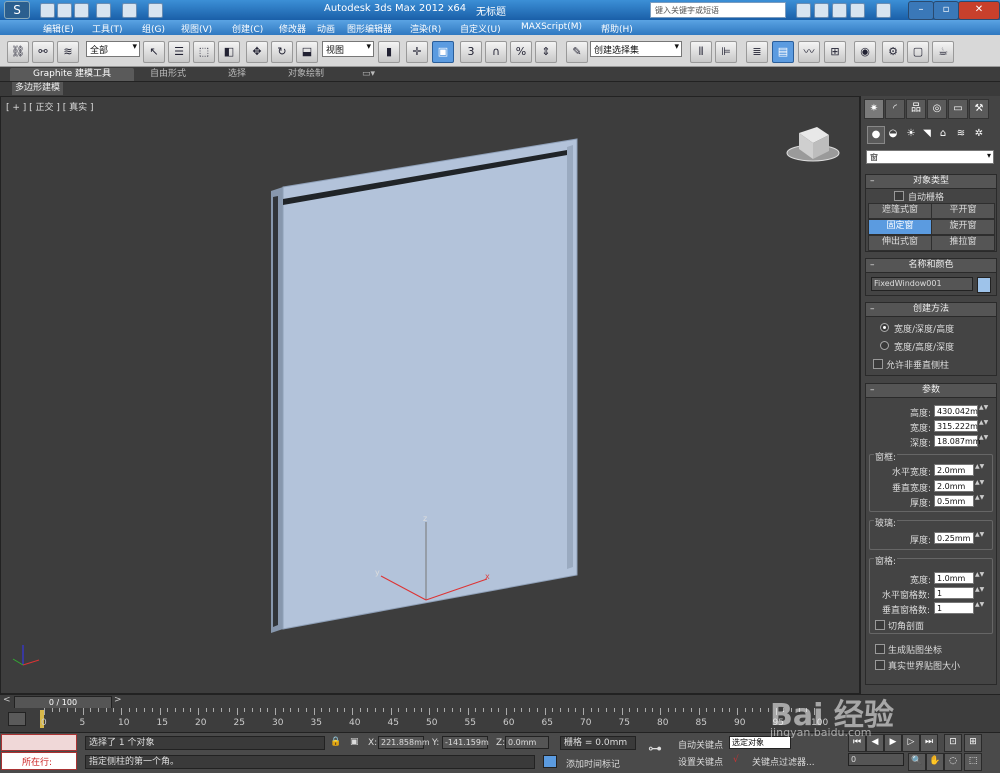 The height and width of the screenshot is (773, 1000). Describe the element at coordinates (129, 10) in the screenshot. I see `redo-icon` at that location.